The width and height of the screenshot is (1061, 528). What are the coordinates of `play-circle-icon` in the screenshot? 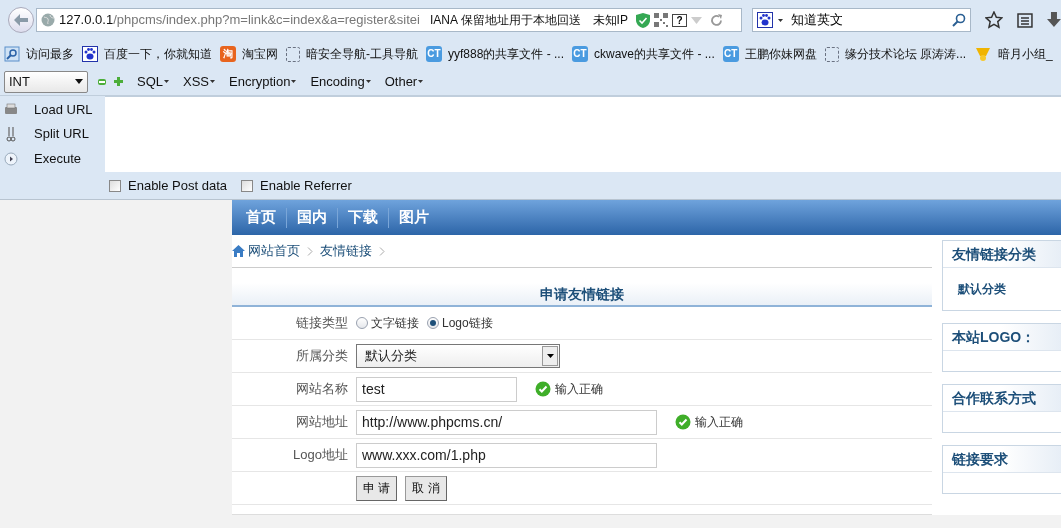 It's located at (11, 158).